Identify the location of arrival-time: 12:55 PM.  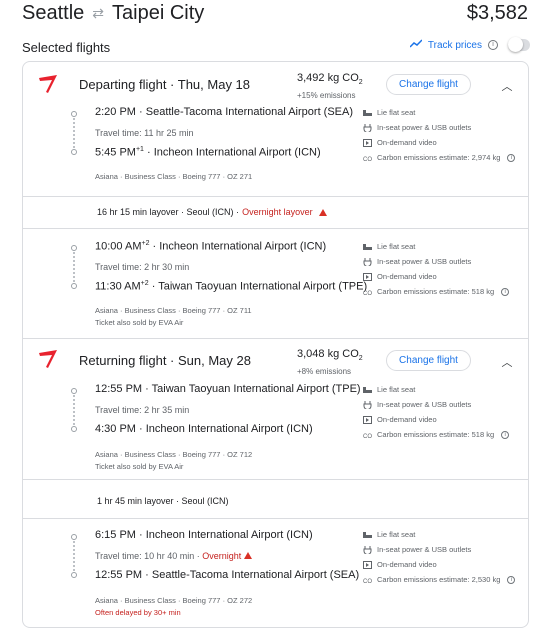
(119, 575).